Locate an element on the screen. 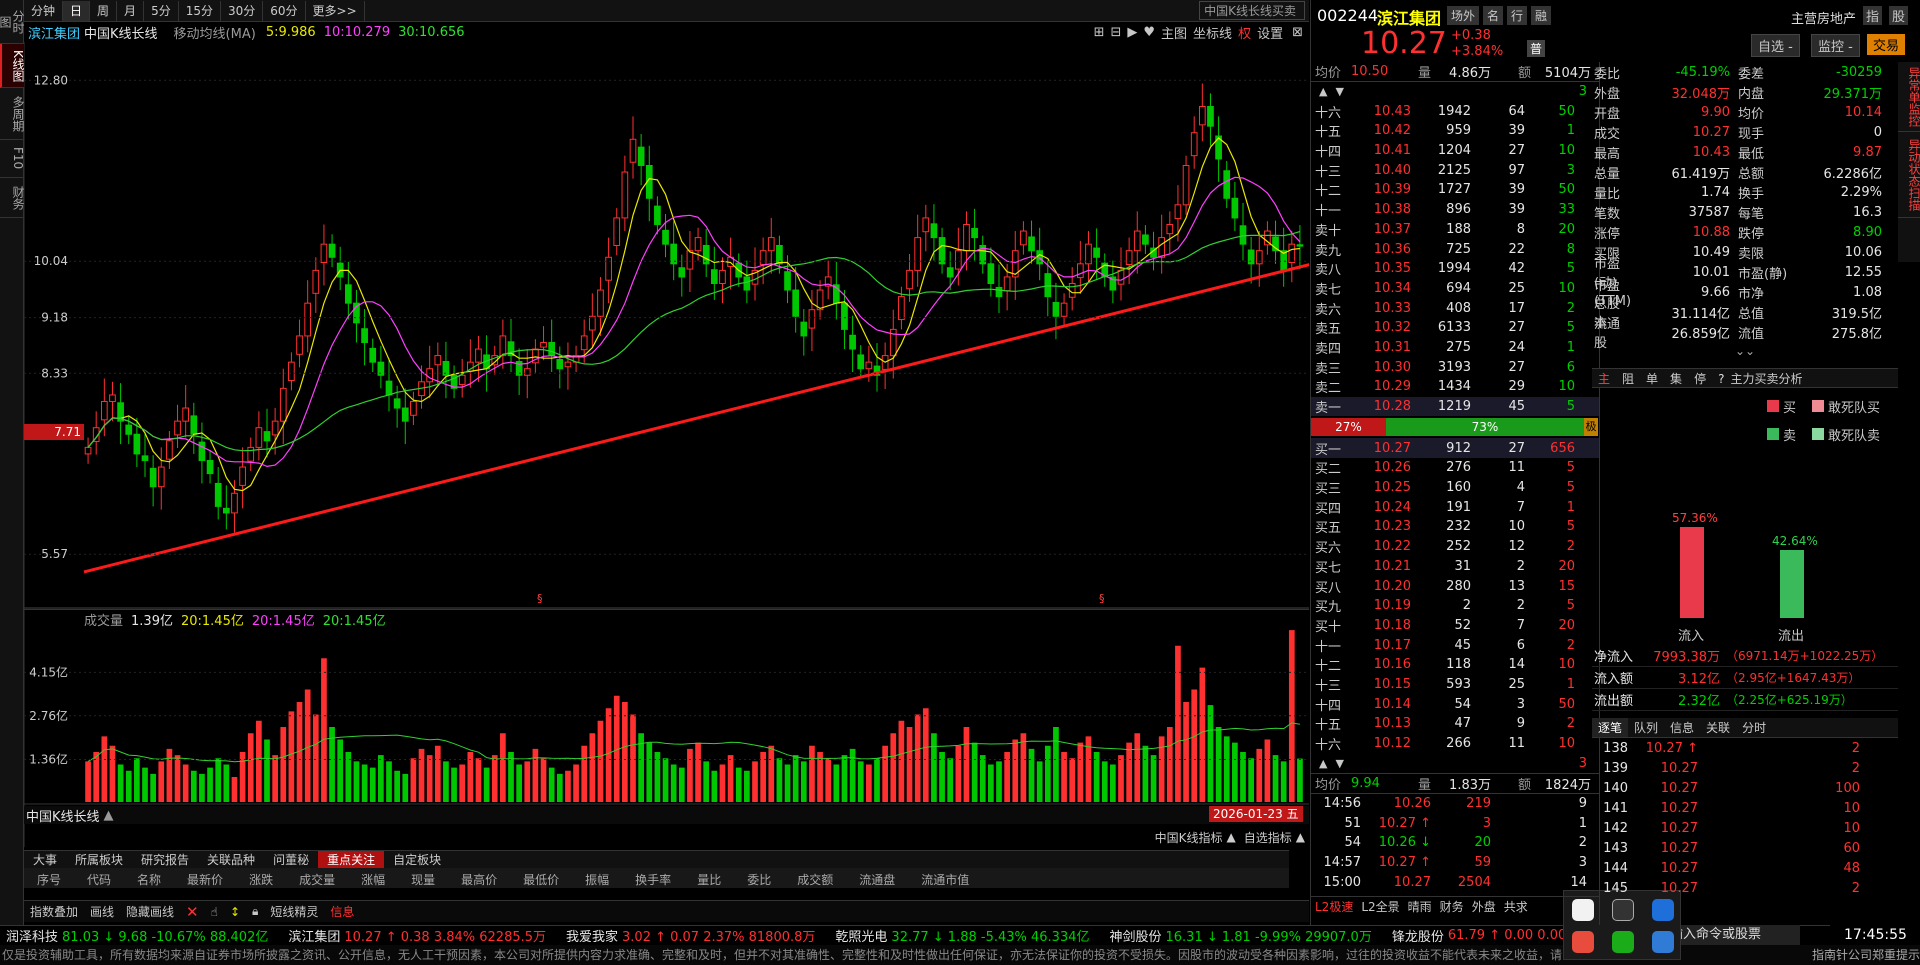 The height and width of the screenshot is (965, 1920). index-button: 指 is located at coordinates (1873, 15).